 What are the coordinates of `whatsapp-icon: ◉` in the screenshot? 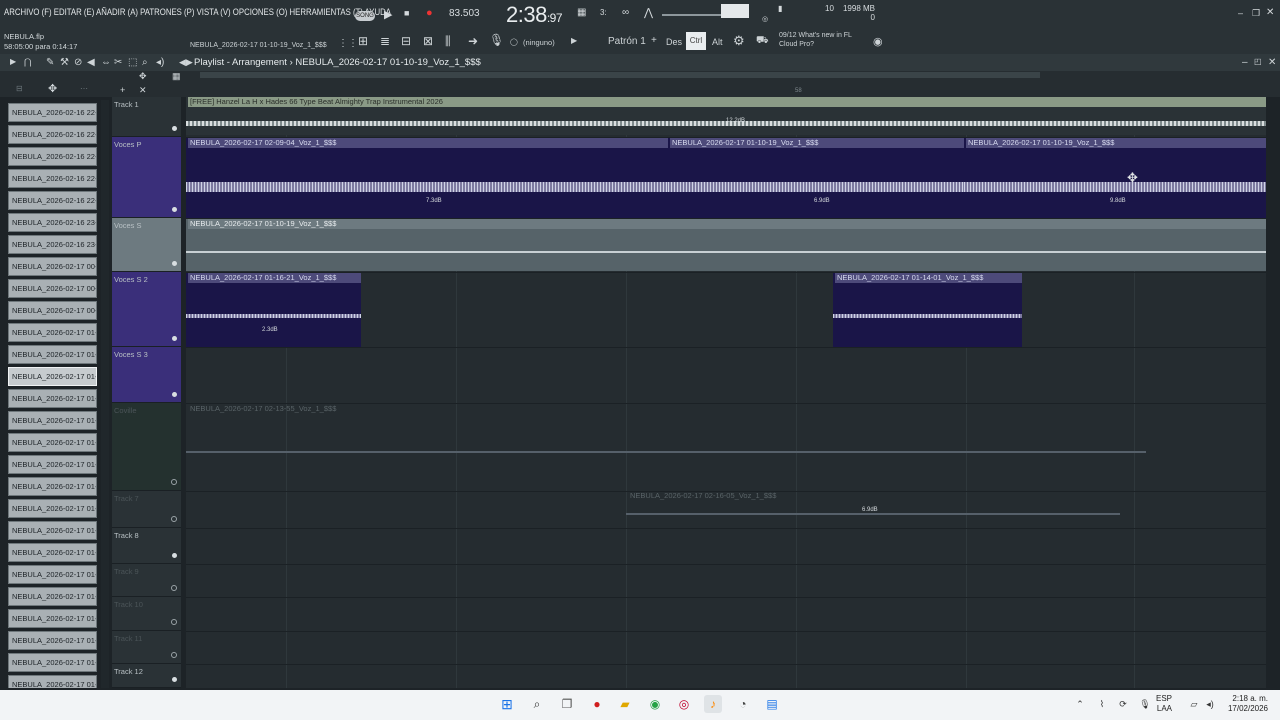 It's located at (655, 704).